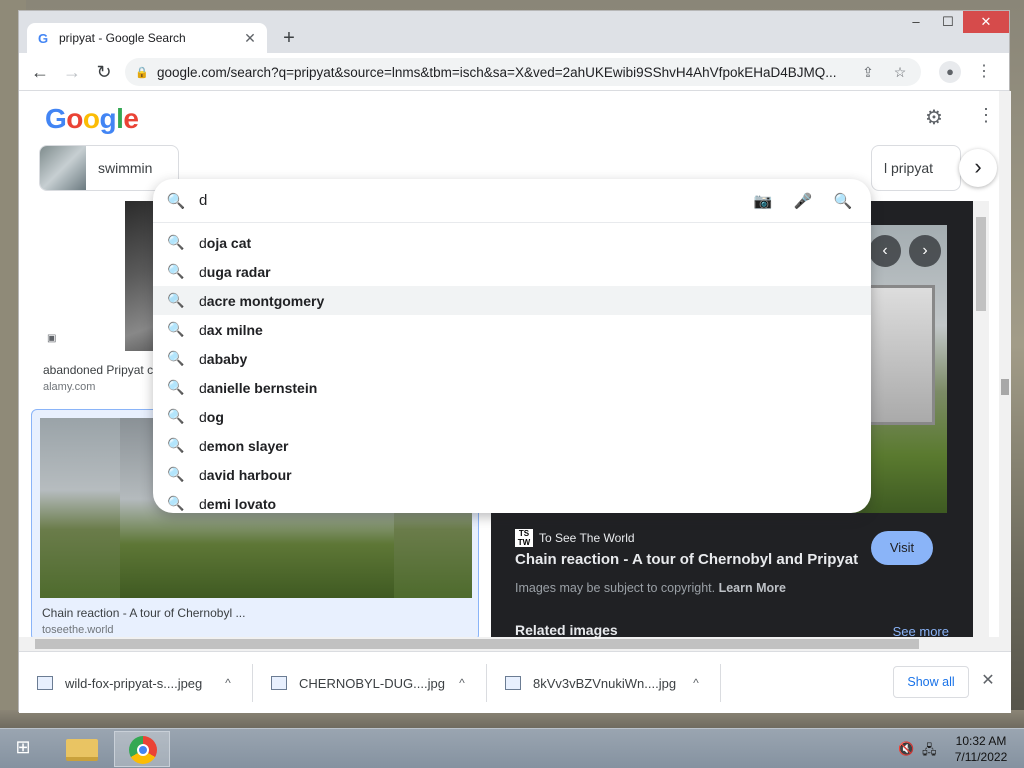  Describe the element at coordinates (69, 387) in the screenshot. I see `result-source: alamy.com` at that location.